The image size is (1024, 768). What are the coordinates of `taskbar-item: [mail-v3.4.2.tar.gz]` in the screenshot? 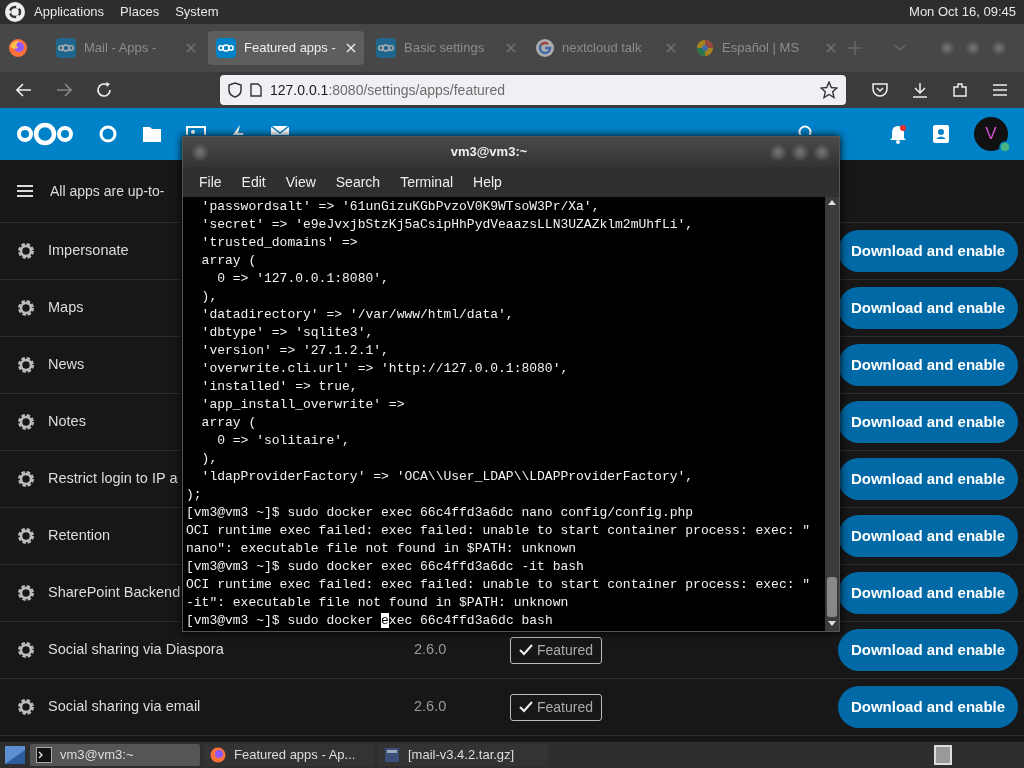 It's located at (463, 755).